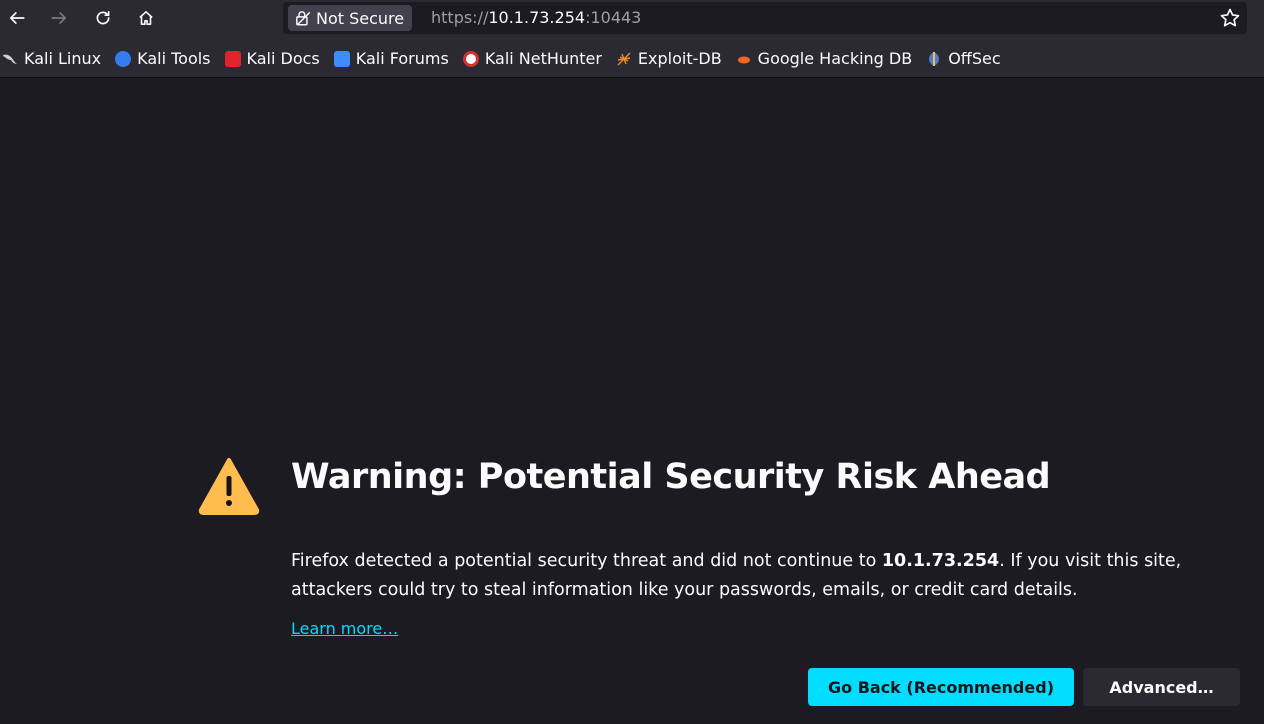 This screenshot has height=724, width=1264. Describe the element at coordinates (744, 59) in the screenshot. I see `ghdb-icon` at that location.